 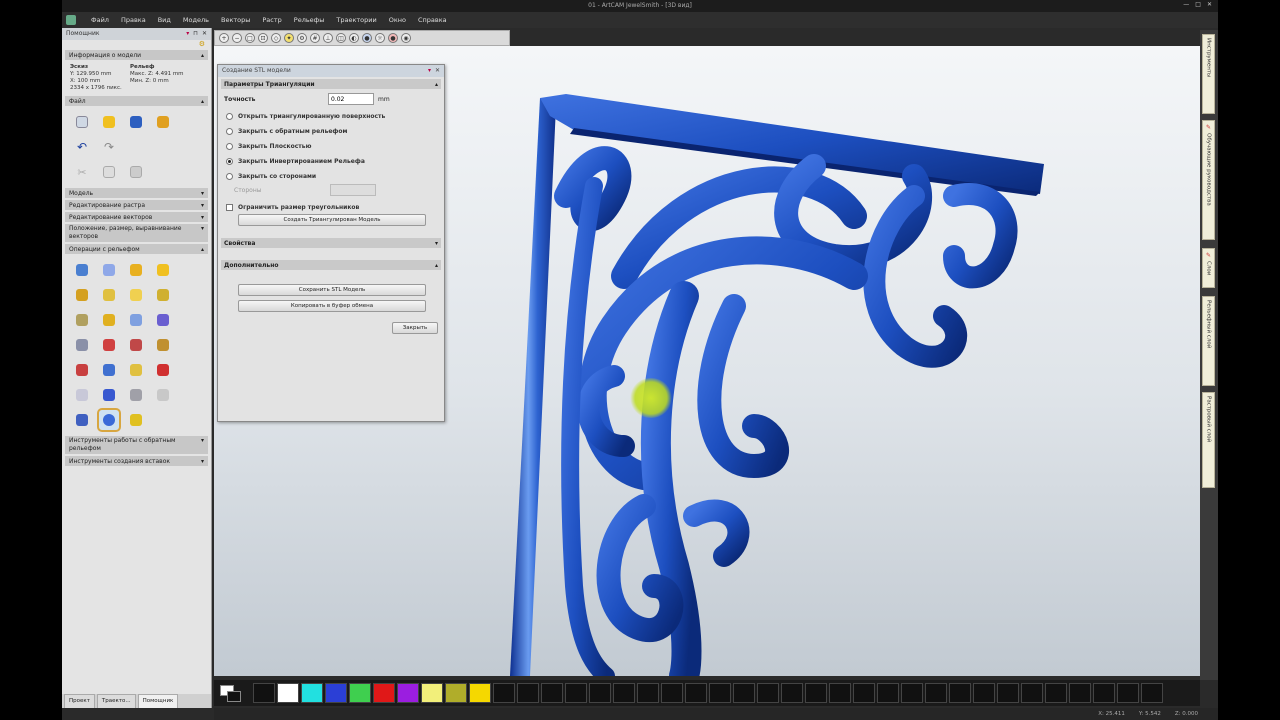 I want to click on material-icon: ●, so click(x=367, y=38).